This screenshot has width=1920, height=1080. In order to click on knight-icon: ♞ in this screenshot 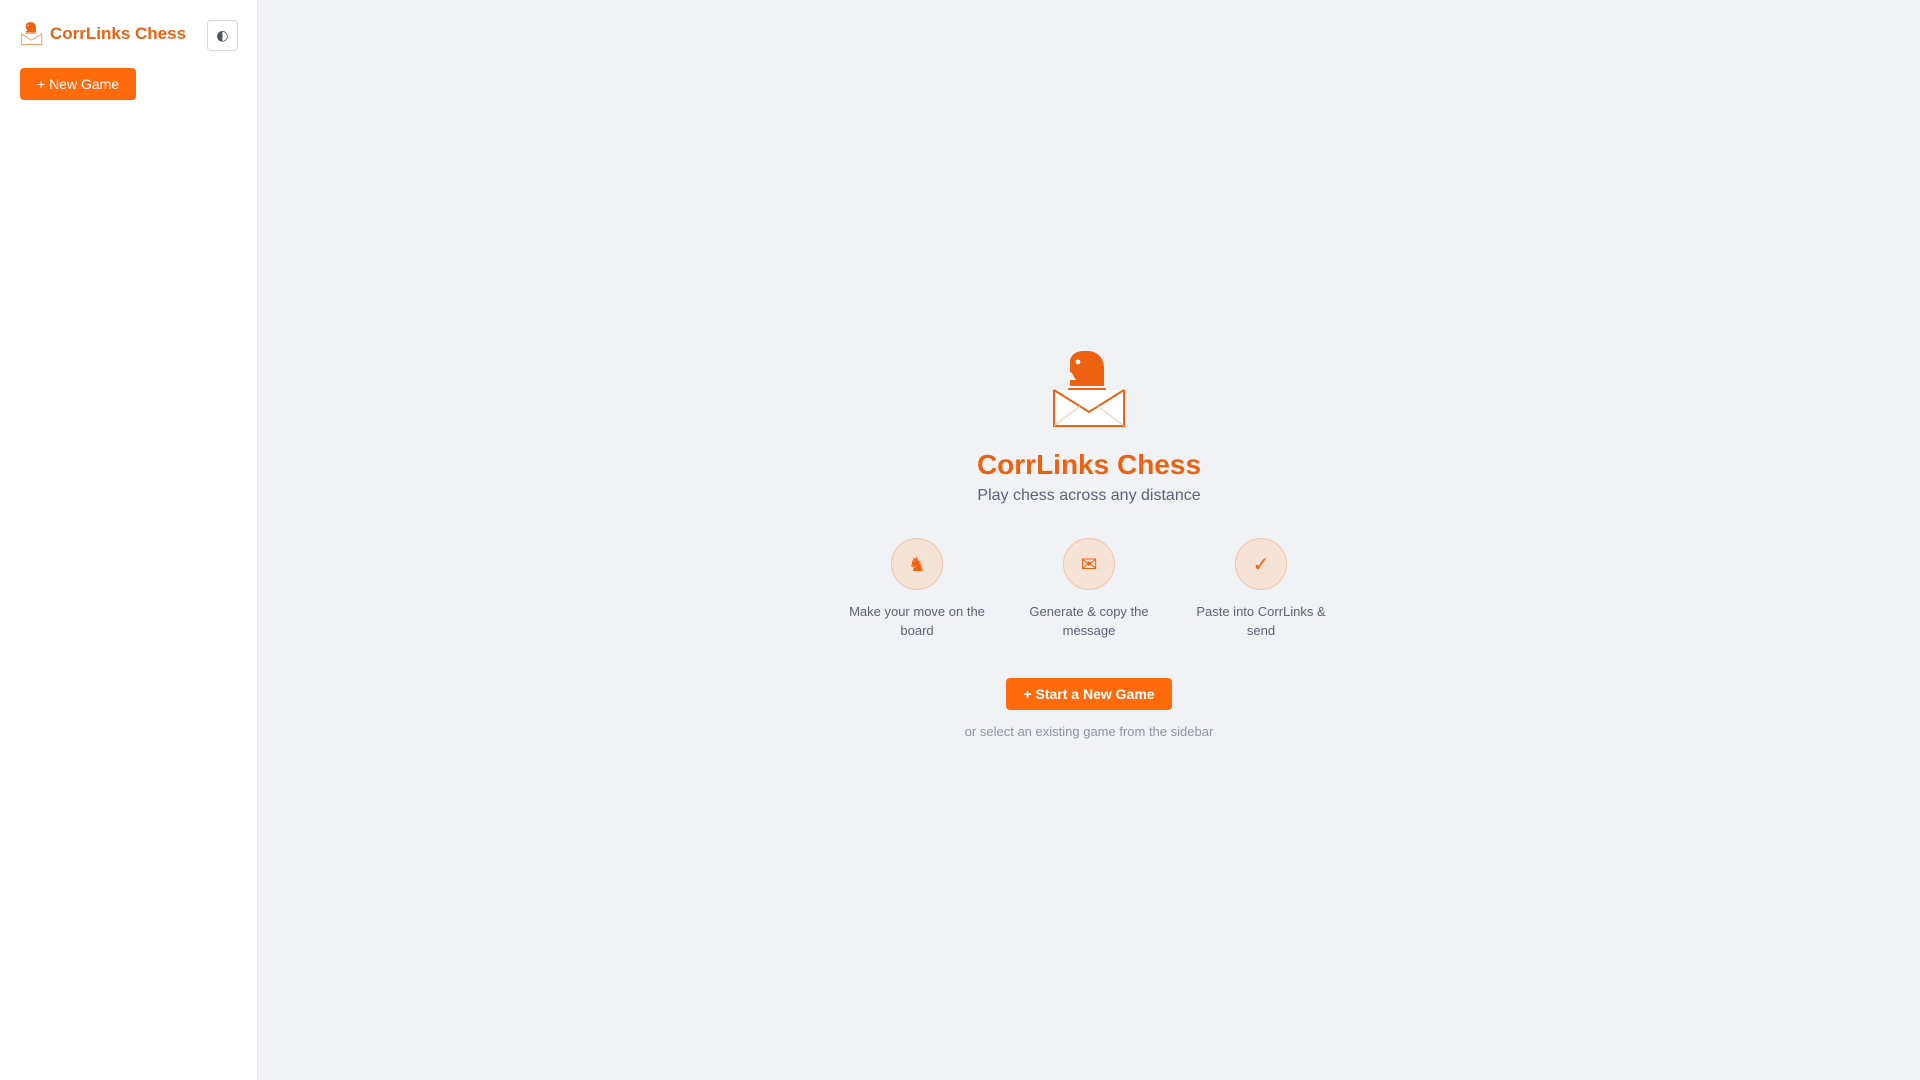, I will do `click(917, 564)`.